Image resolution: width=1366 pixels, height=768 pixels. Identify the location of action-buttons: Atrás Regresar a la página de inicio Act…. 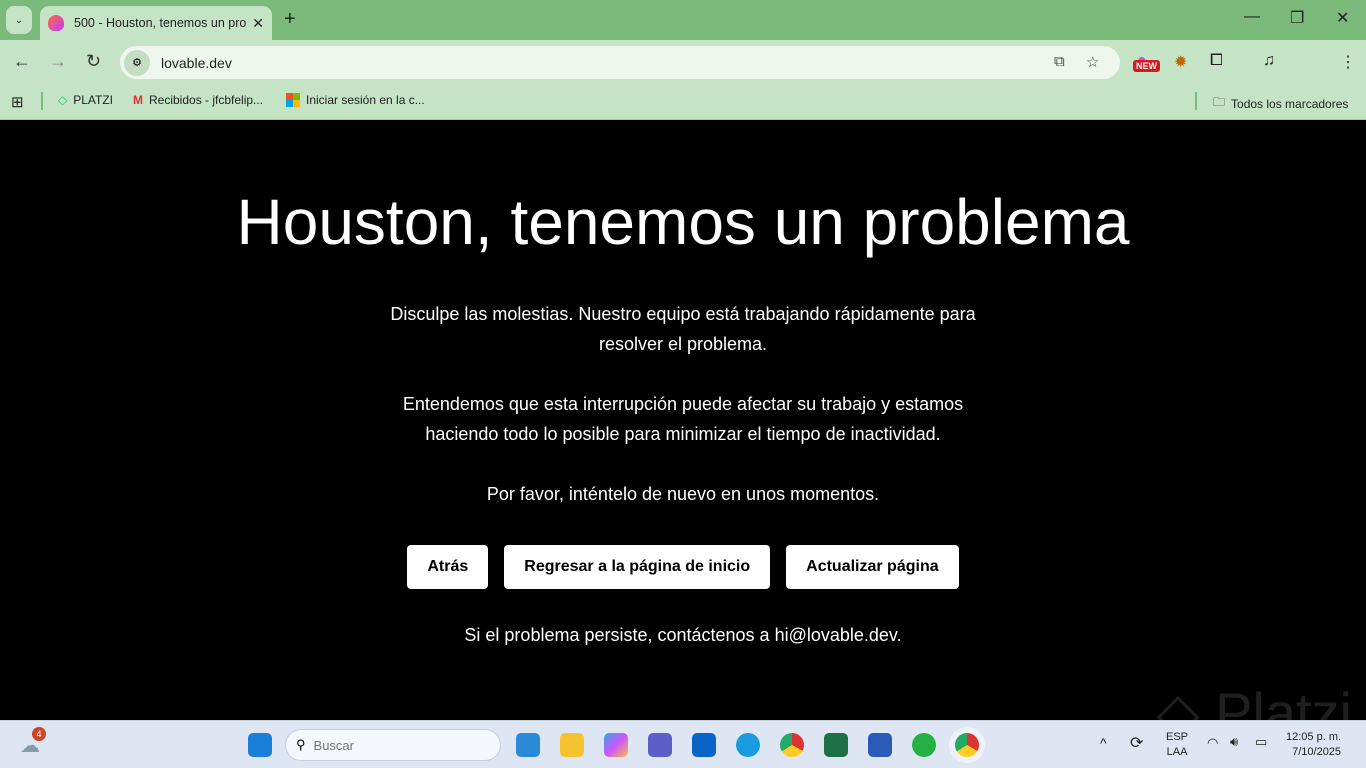
(683, 567).